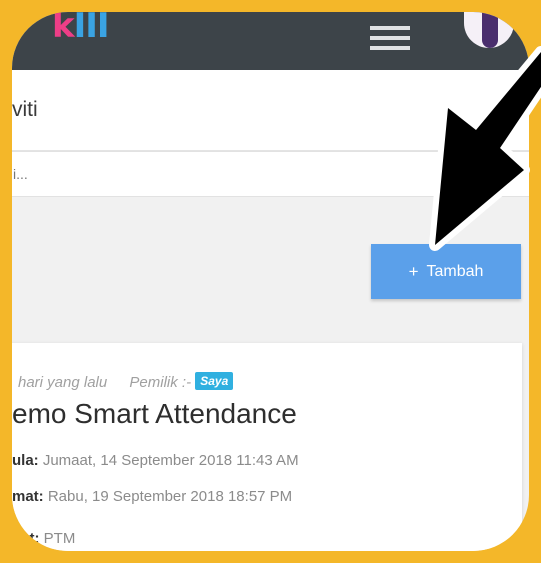  I want to click on add-button: + Tambah, so click(446, 271).